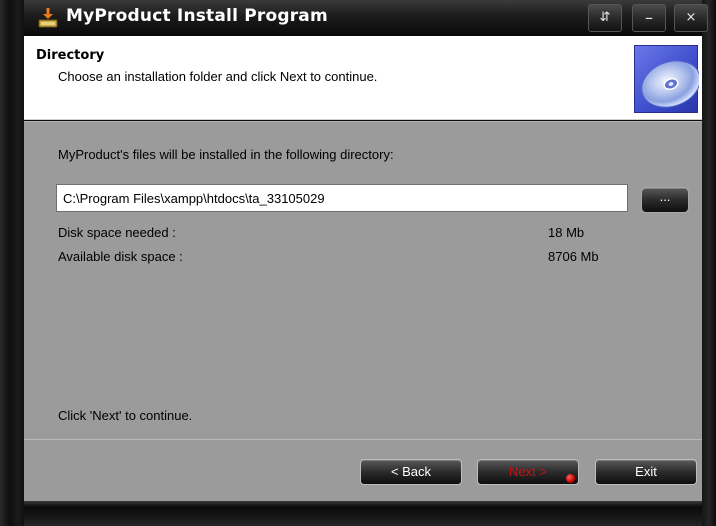 Image resolution: width=716 pixels, height=526 pixels. I want to click on exit-button: Exit, so click(646, 472).